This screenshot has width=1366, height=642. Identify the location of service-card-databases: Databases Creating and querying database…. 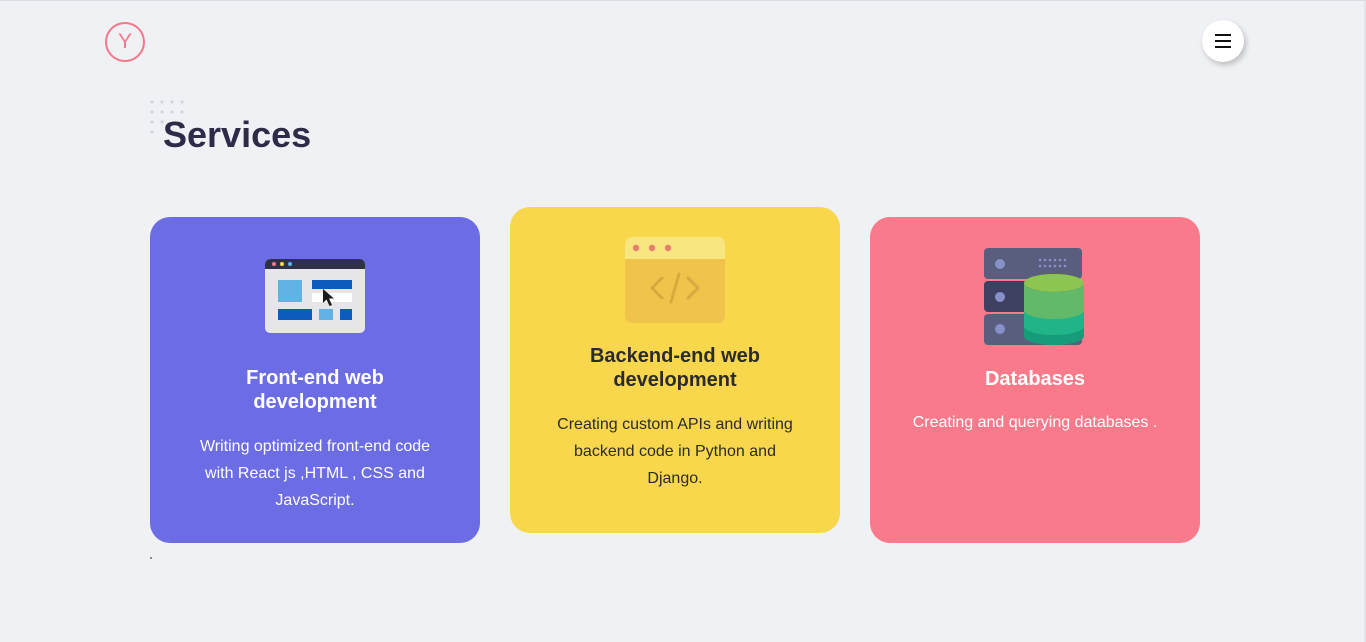
(1035, 380).